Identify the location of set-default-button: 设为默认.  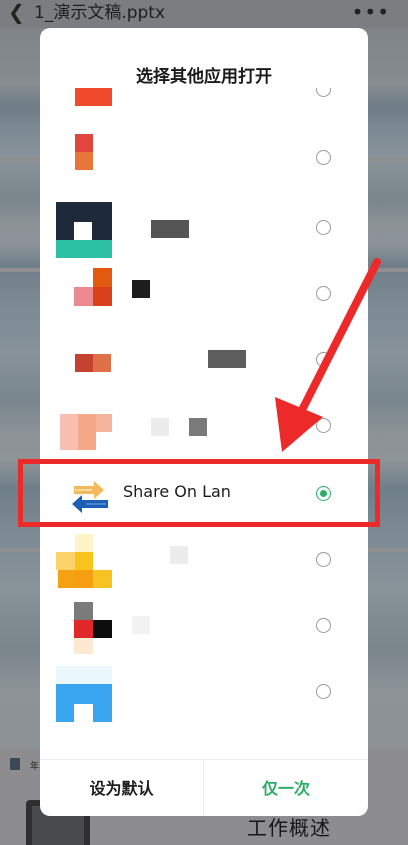
(122, 788).